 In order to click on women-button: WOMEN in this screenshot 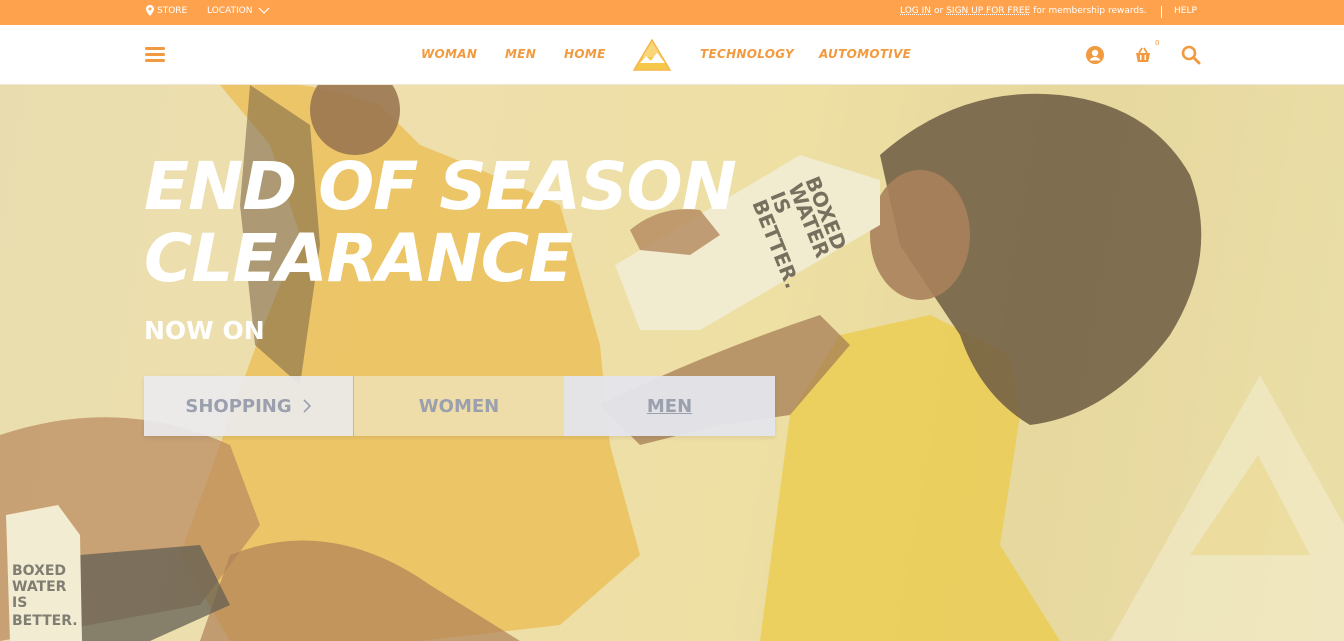, I will do `click(459, 406)`.